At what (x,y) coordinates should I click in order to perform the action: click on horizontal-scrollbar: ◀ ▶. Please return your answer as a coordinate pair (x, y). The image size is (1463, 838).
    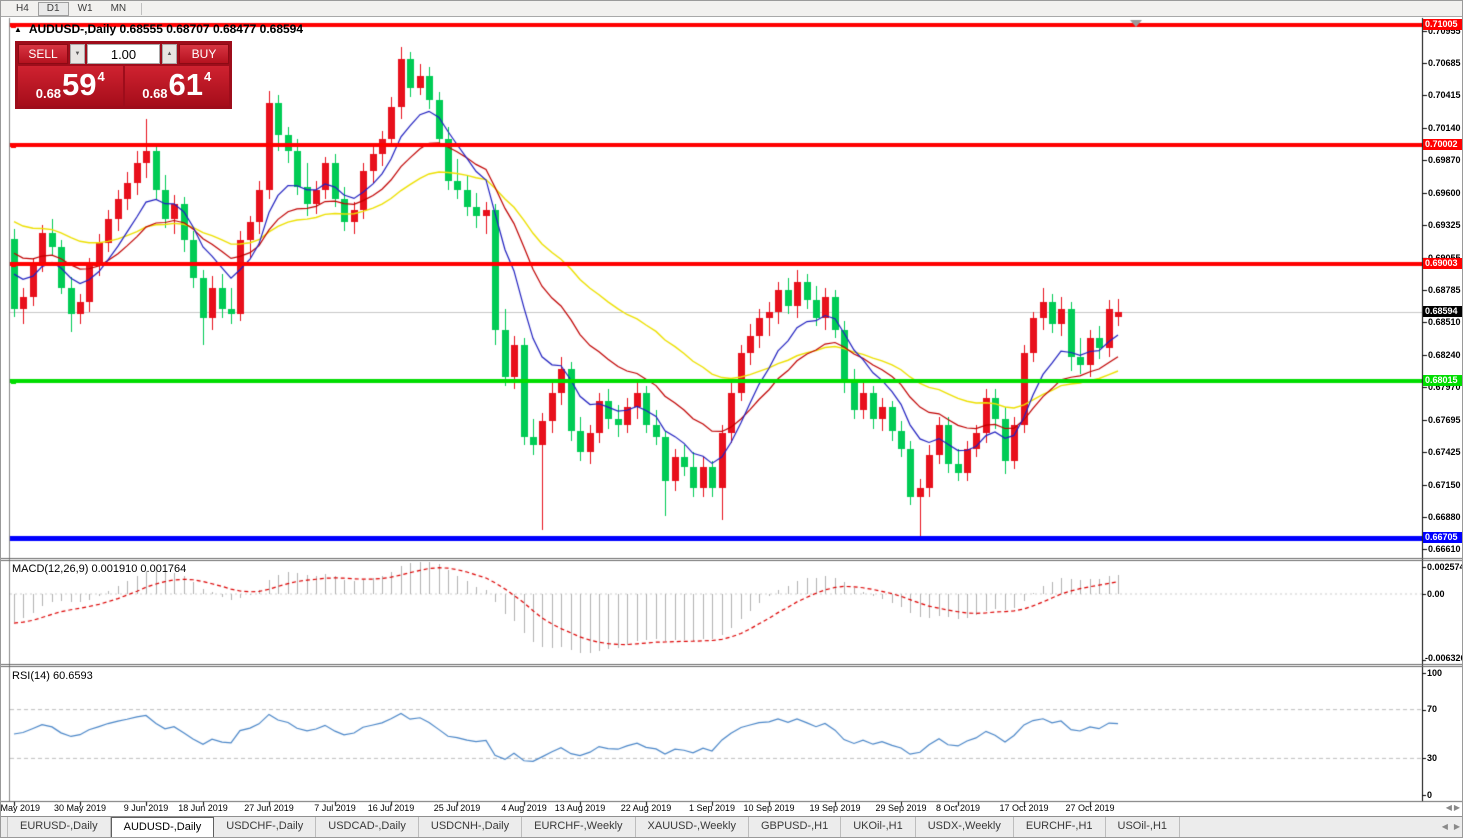
    Looking at the image, I should click on (1453, 807).